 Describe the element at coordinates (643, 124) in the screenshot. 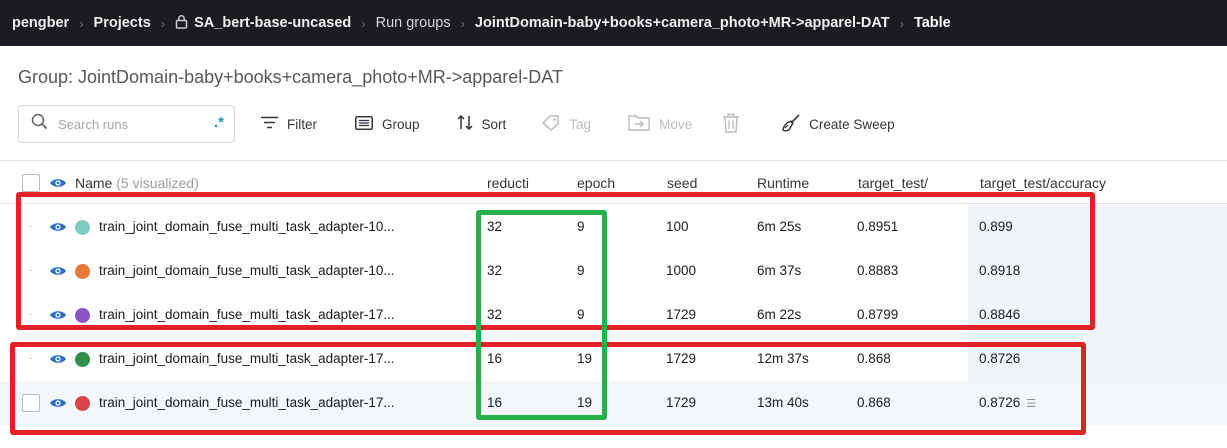

I see `move-icon` at that location.